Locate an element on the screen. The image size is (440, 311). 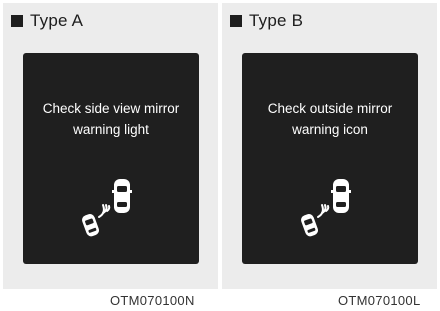
warning-message-line1: Check outside mirror is located at coordinates (330, 108).